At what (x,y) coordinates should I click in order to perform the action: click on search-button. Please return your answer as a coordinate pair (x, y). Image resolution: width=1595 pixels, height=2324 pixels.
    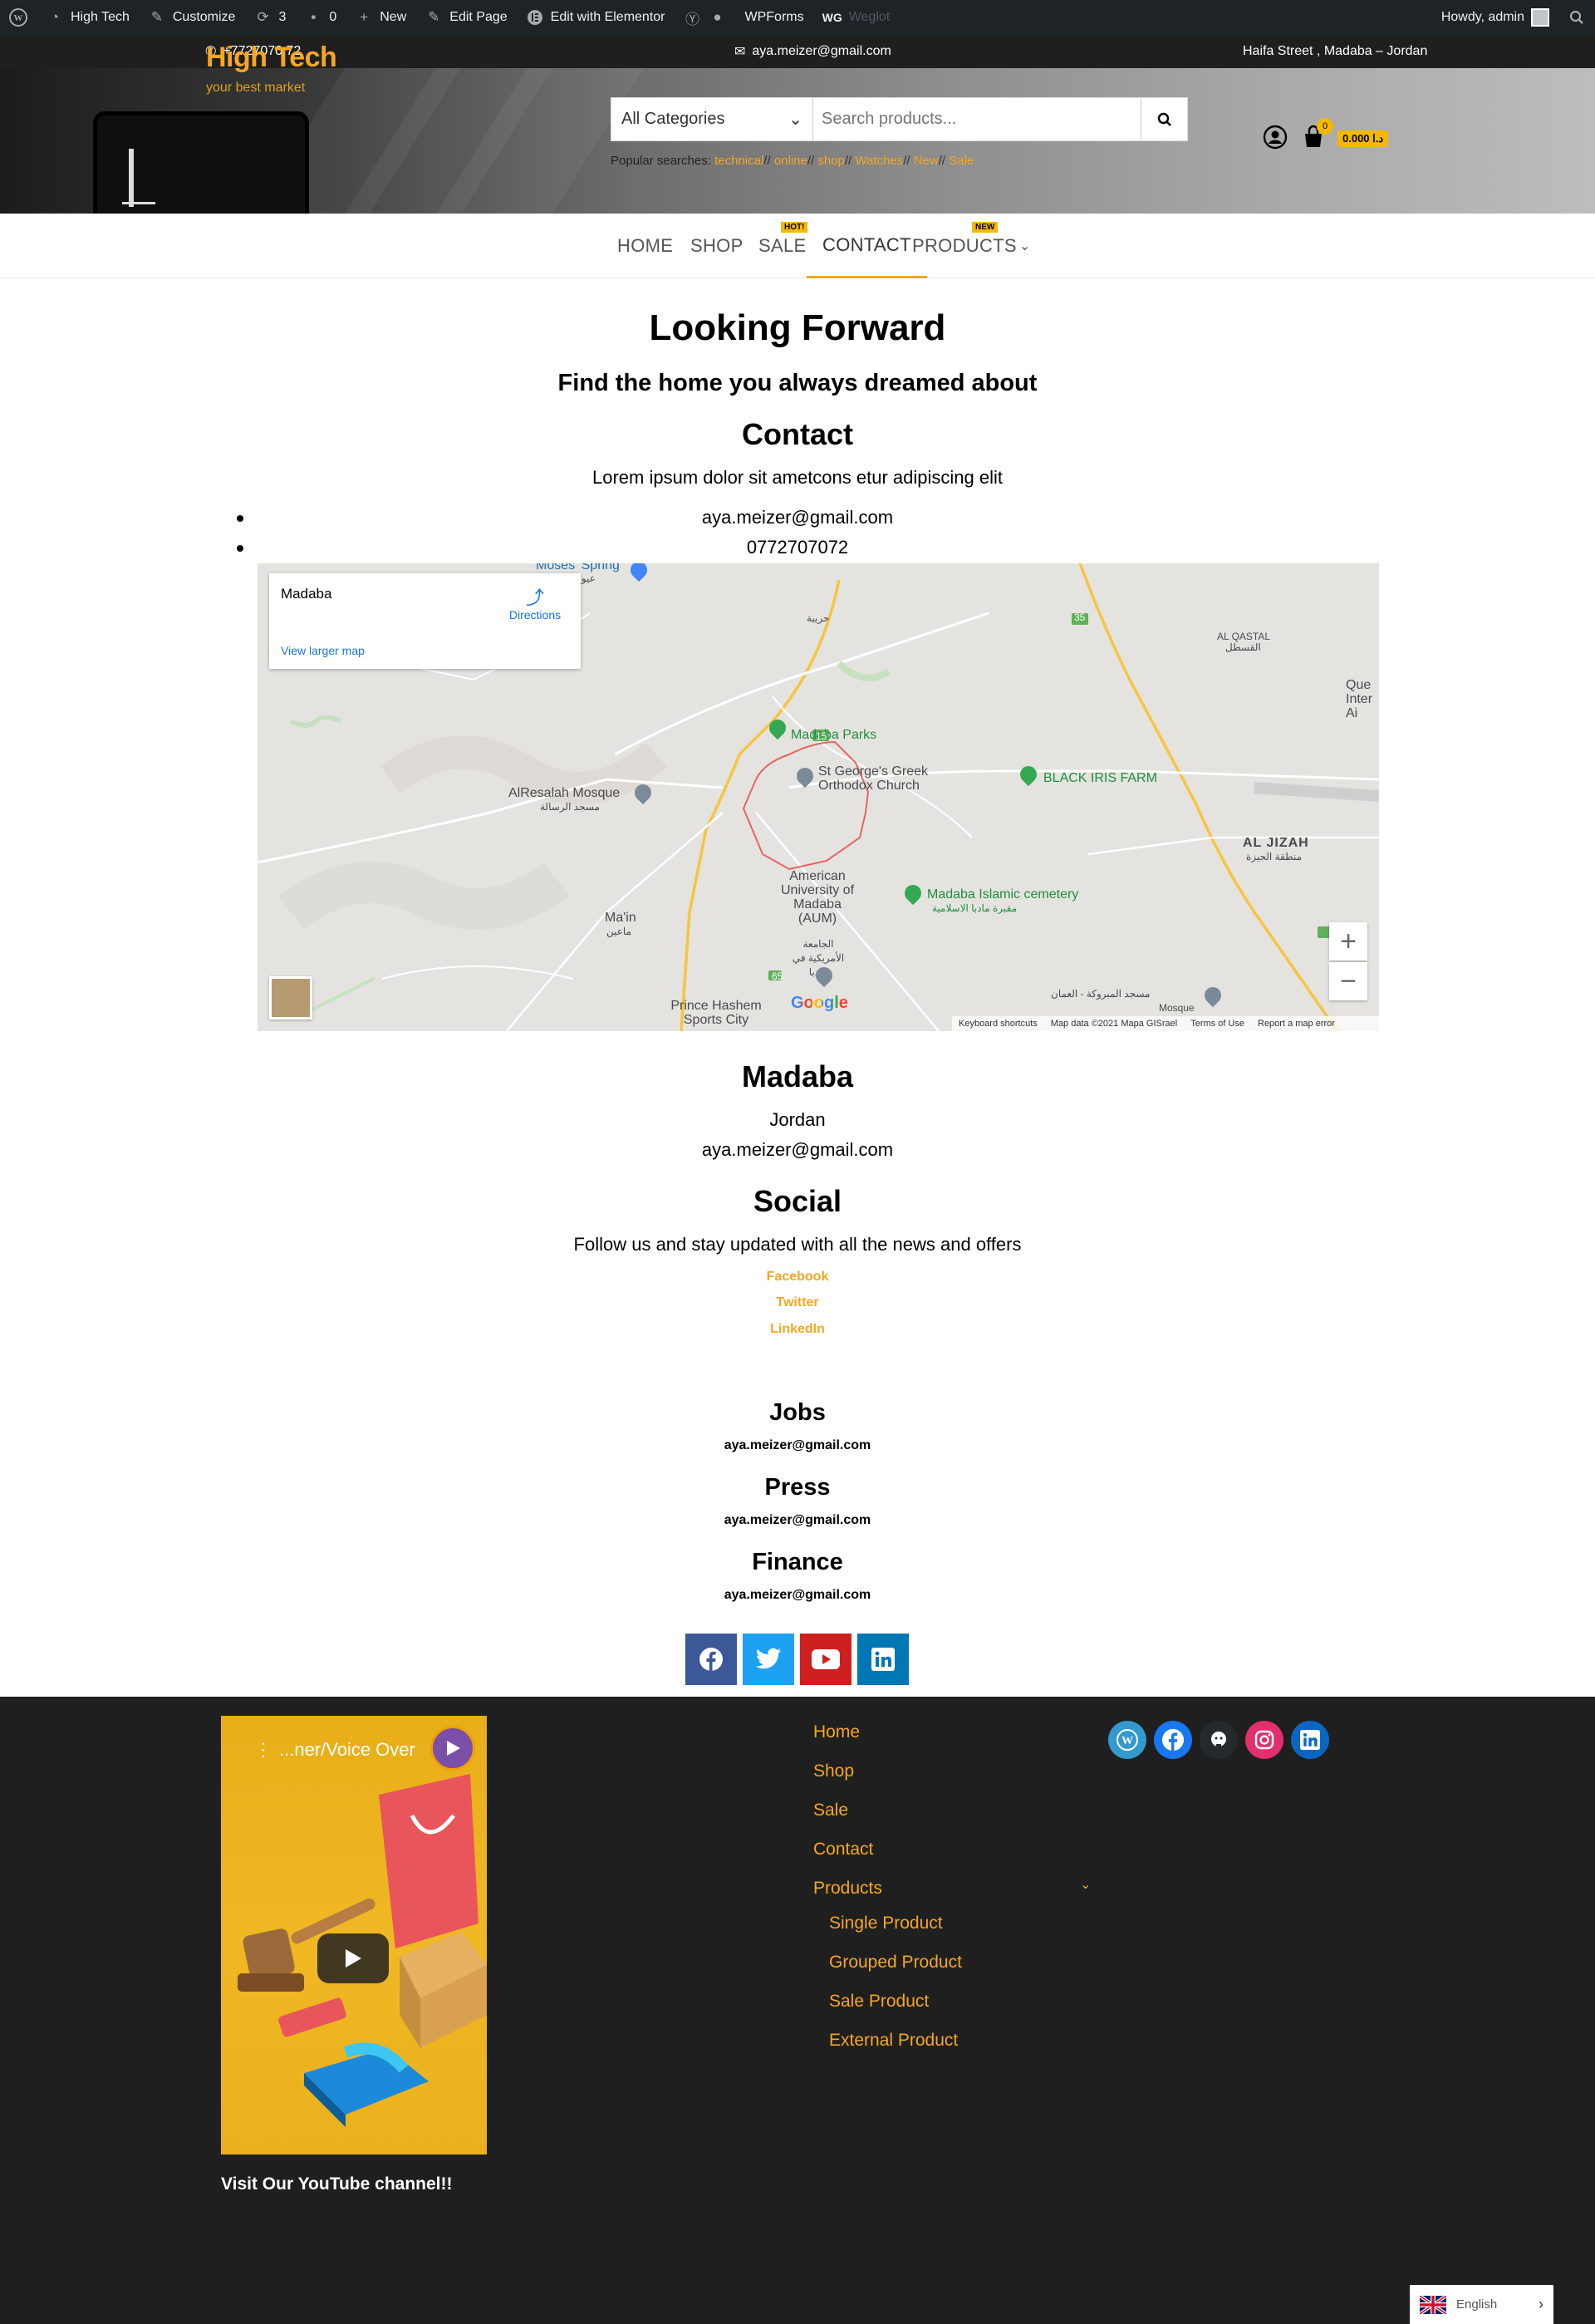
    Looking at the image, I should click on (1164, 119).